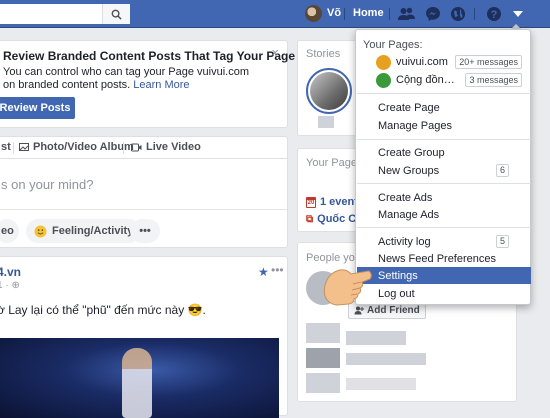  Describe the element at coordinates (406, 14) in the screenshot. I see `friend-requests-icon` at that location.